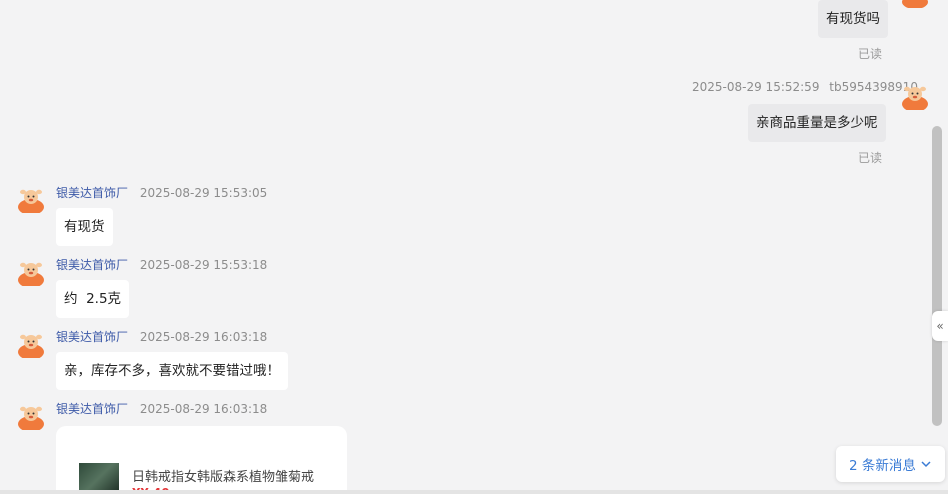 The image size is (948, 494). I want to click on self-message-bubble: 亲商品重量是多少呢, so click(817, 123).